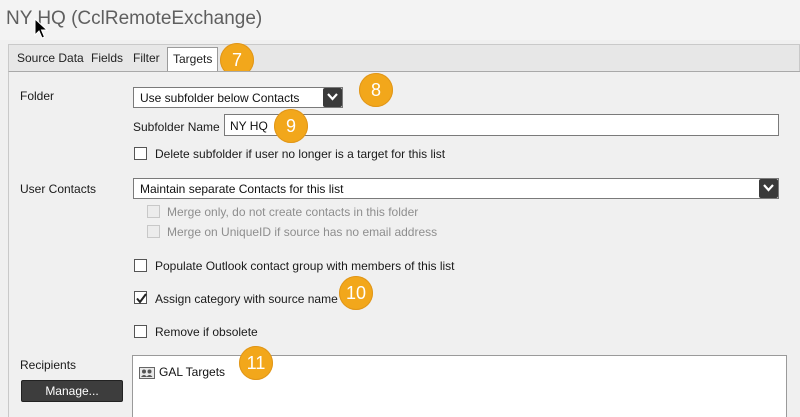 The width and height of the screenshot is (800, 417). What do you see at coordinates (220, 98) in the screenshot?
I see `folder-select-value: Use subfolder below Contacts` at bounding box center [220, 98].